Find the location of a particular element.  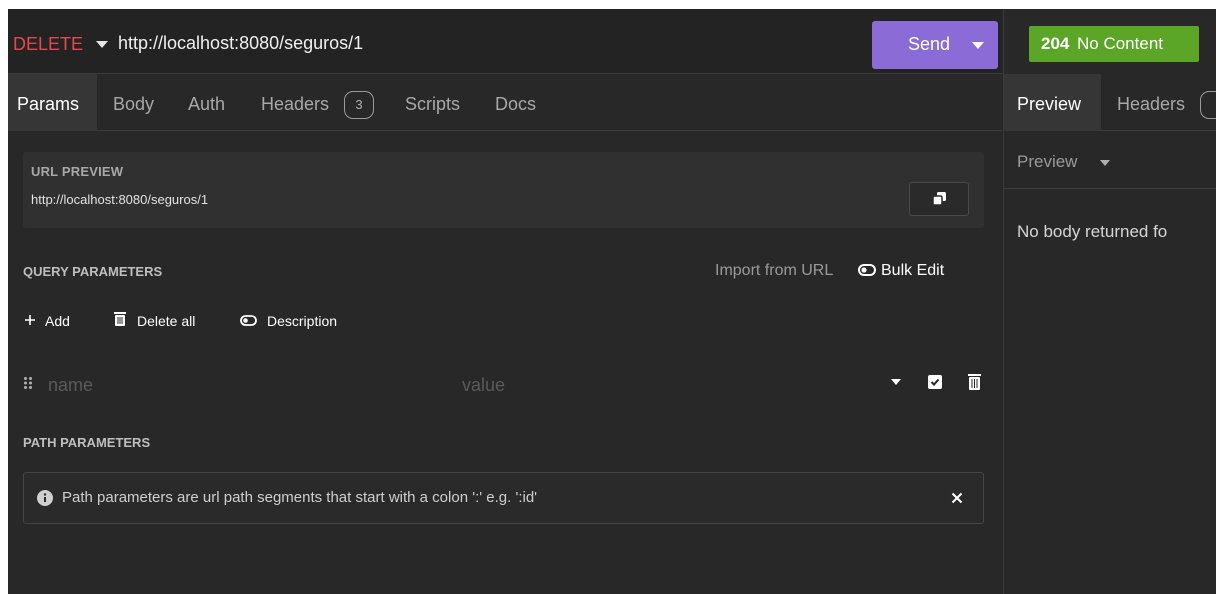

checkbox-icon is located at coordinates (935, 382).